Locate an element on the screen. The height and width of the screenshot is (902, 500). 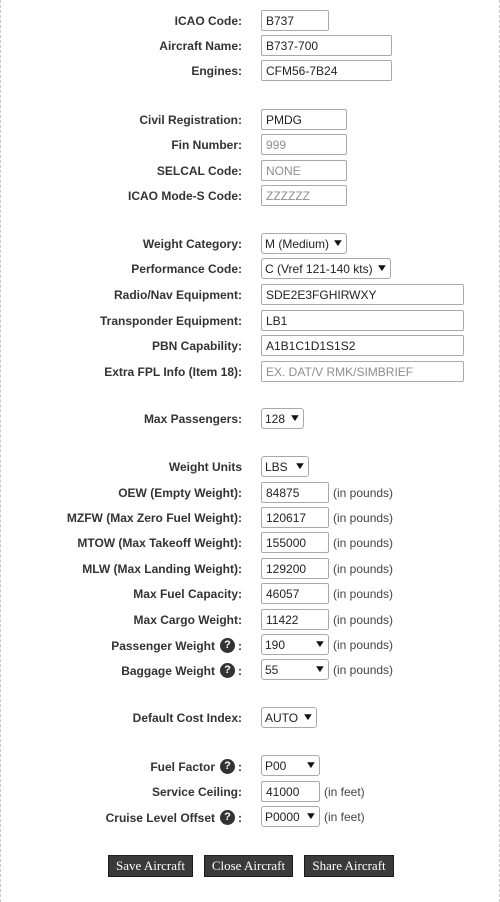
engines-input is located at coordinates (326, 70).